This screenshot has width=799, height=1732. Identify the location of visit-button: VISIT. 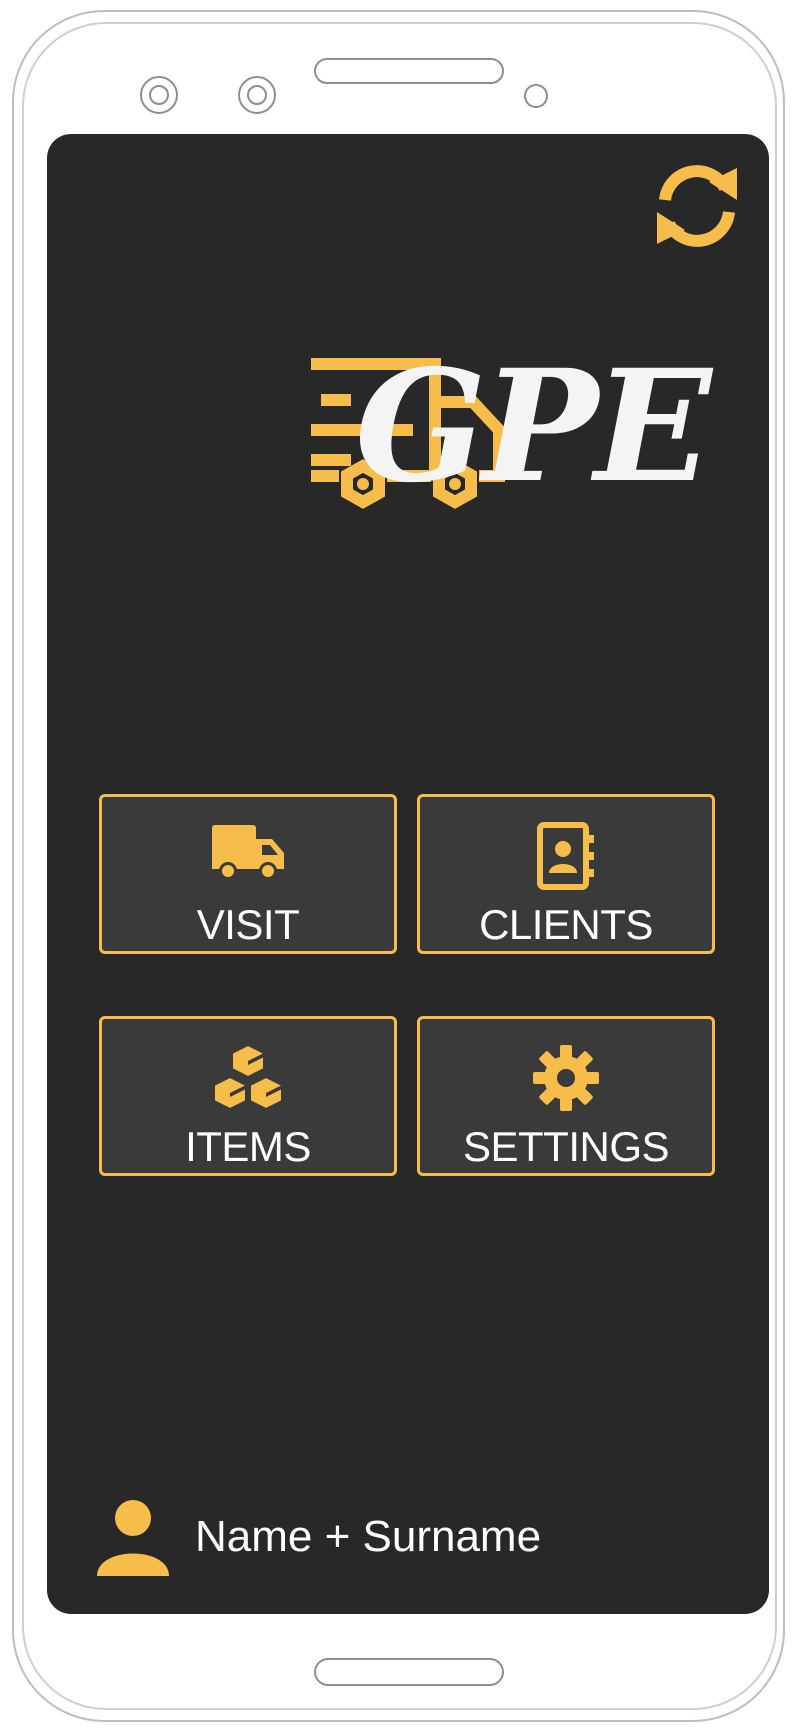
(248, 874).